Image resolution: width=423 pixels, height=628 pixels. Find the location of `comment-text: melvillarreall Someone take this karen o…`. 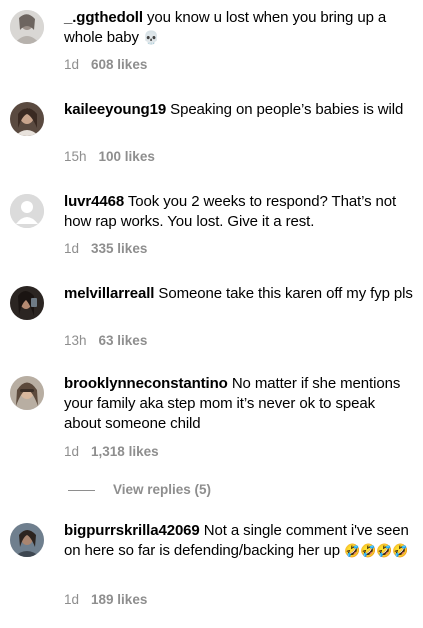

comment-text: melvillarreall Someone take this karen o… is located at coordinates (240, 294).